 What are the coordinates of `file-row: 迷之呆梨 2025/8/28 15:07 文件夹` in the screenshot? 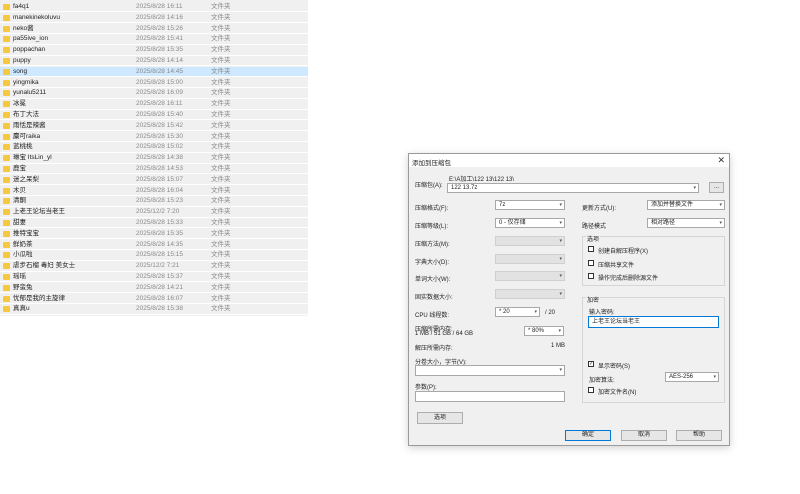 It's located at (154, 180).